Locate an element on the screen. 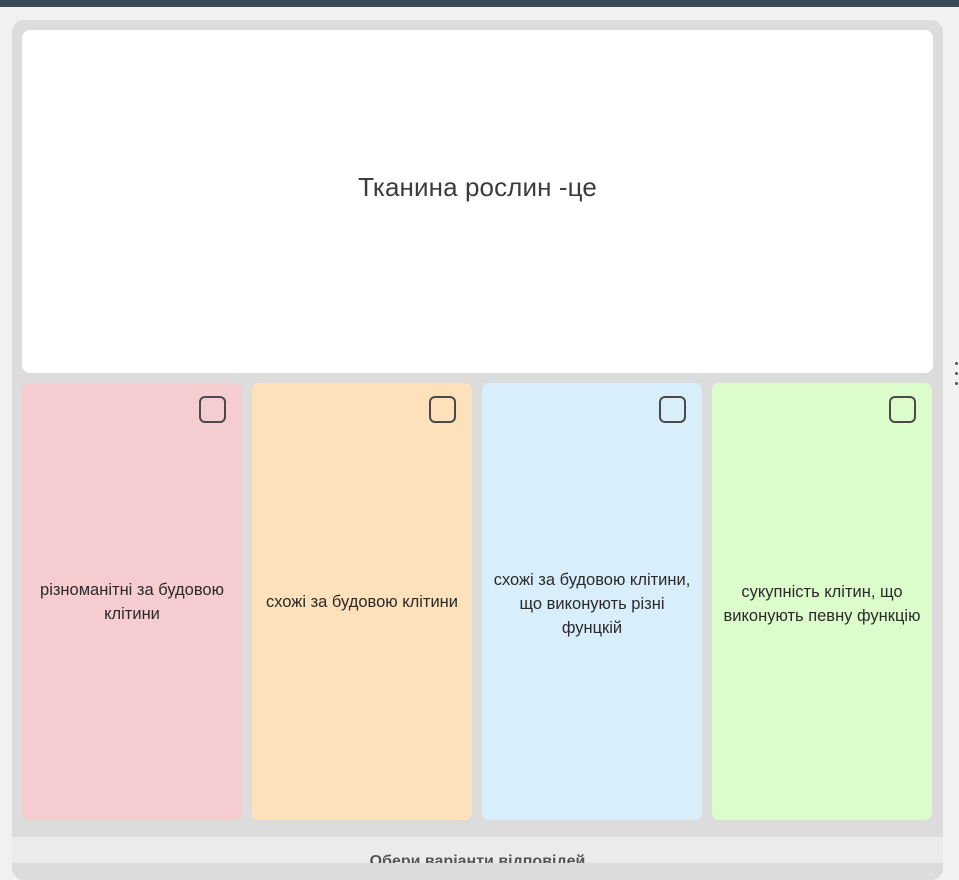  answer-option-2: схожі за будовою клітини is located at coordinates (362, 601).